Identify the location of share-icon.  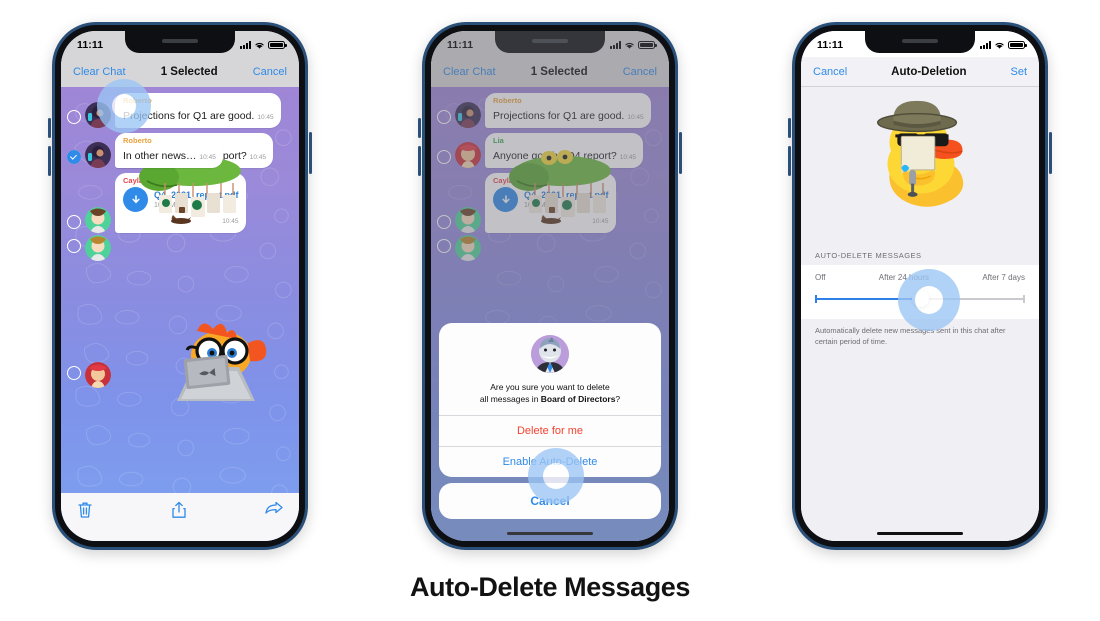
(179, 510).